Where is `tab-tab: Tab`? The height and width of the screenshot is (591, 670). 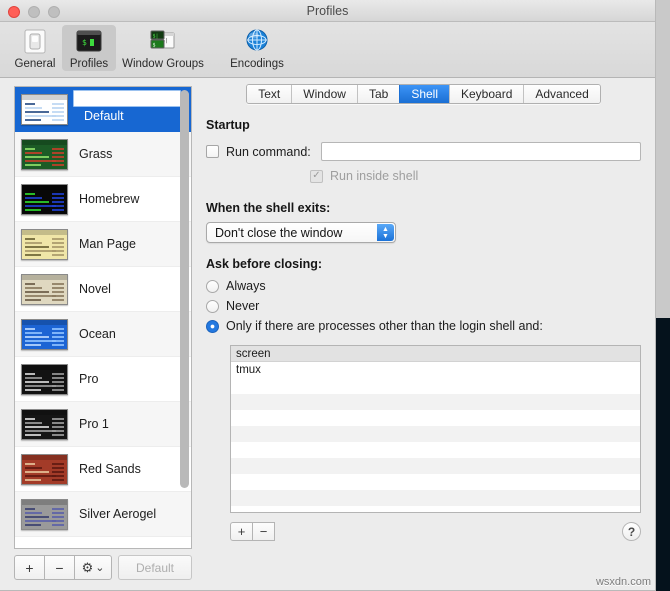
tab-tab: Tab is located at coordinates (378, 94).